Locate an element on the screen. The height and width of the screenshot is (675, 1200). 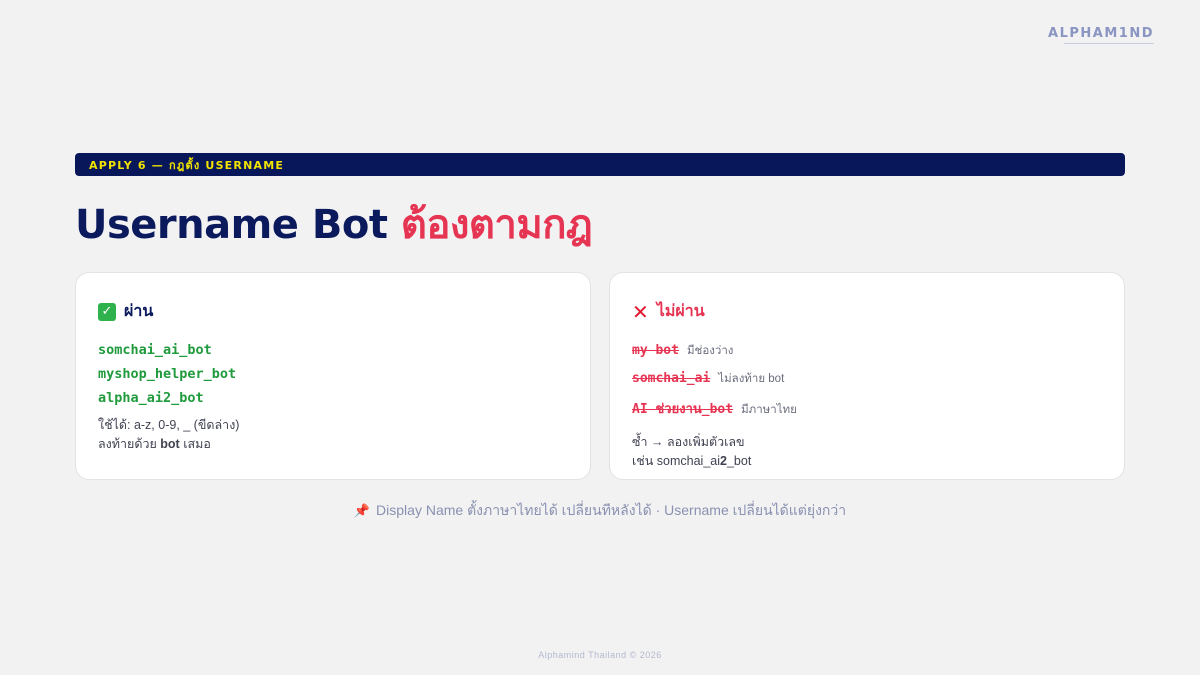
pass-example: somchai_ai_bot is located at coordinates (155, 350).